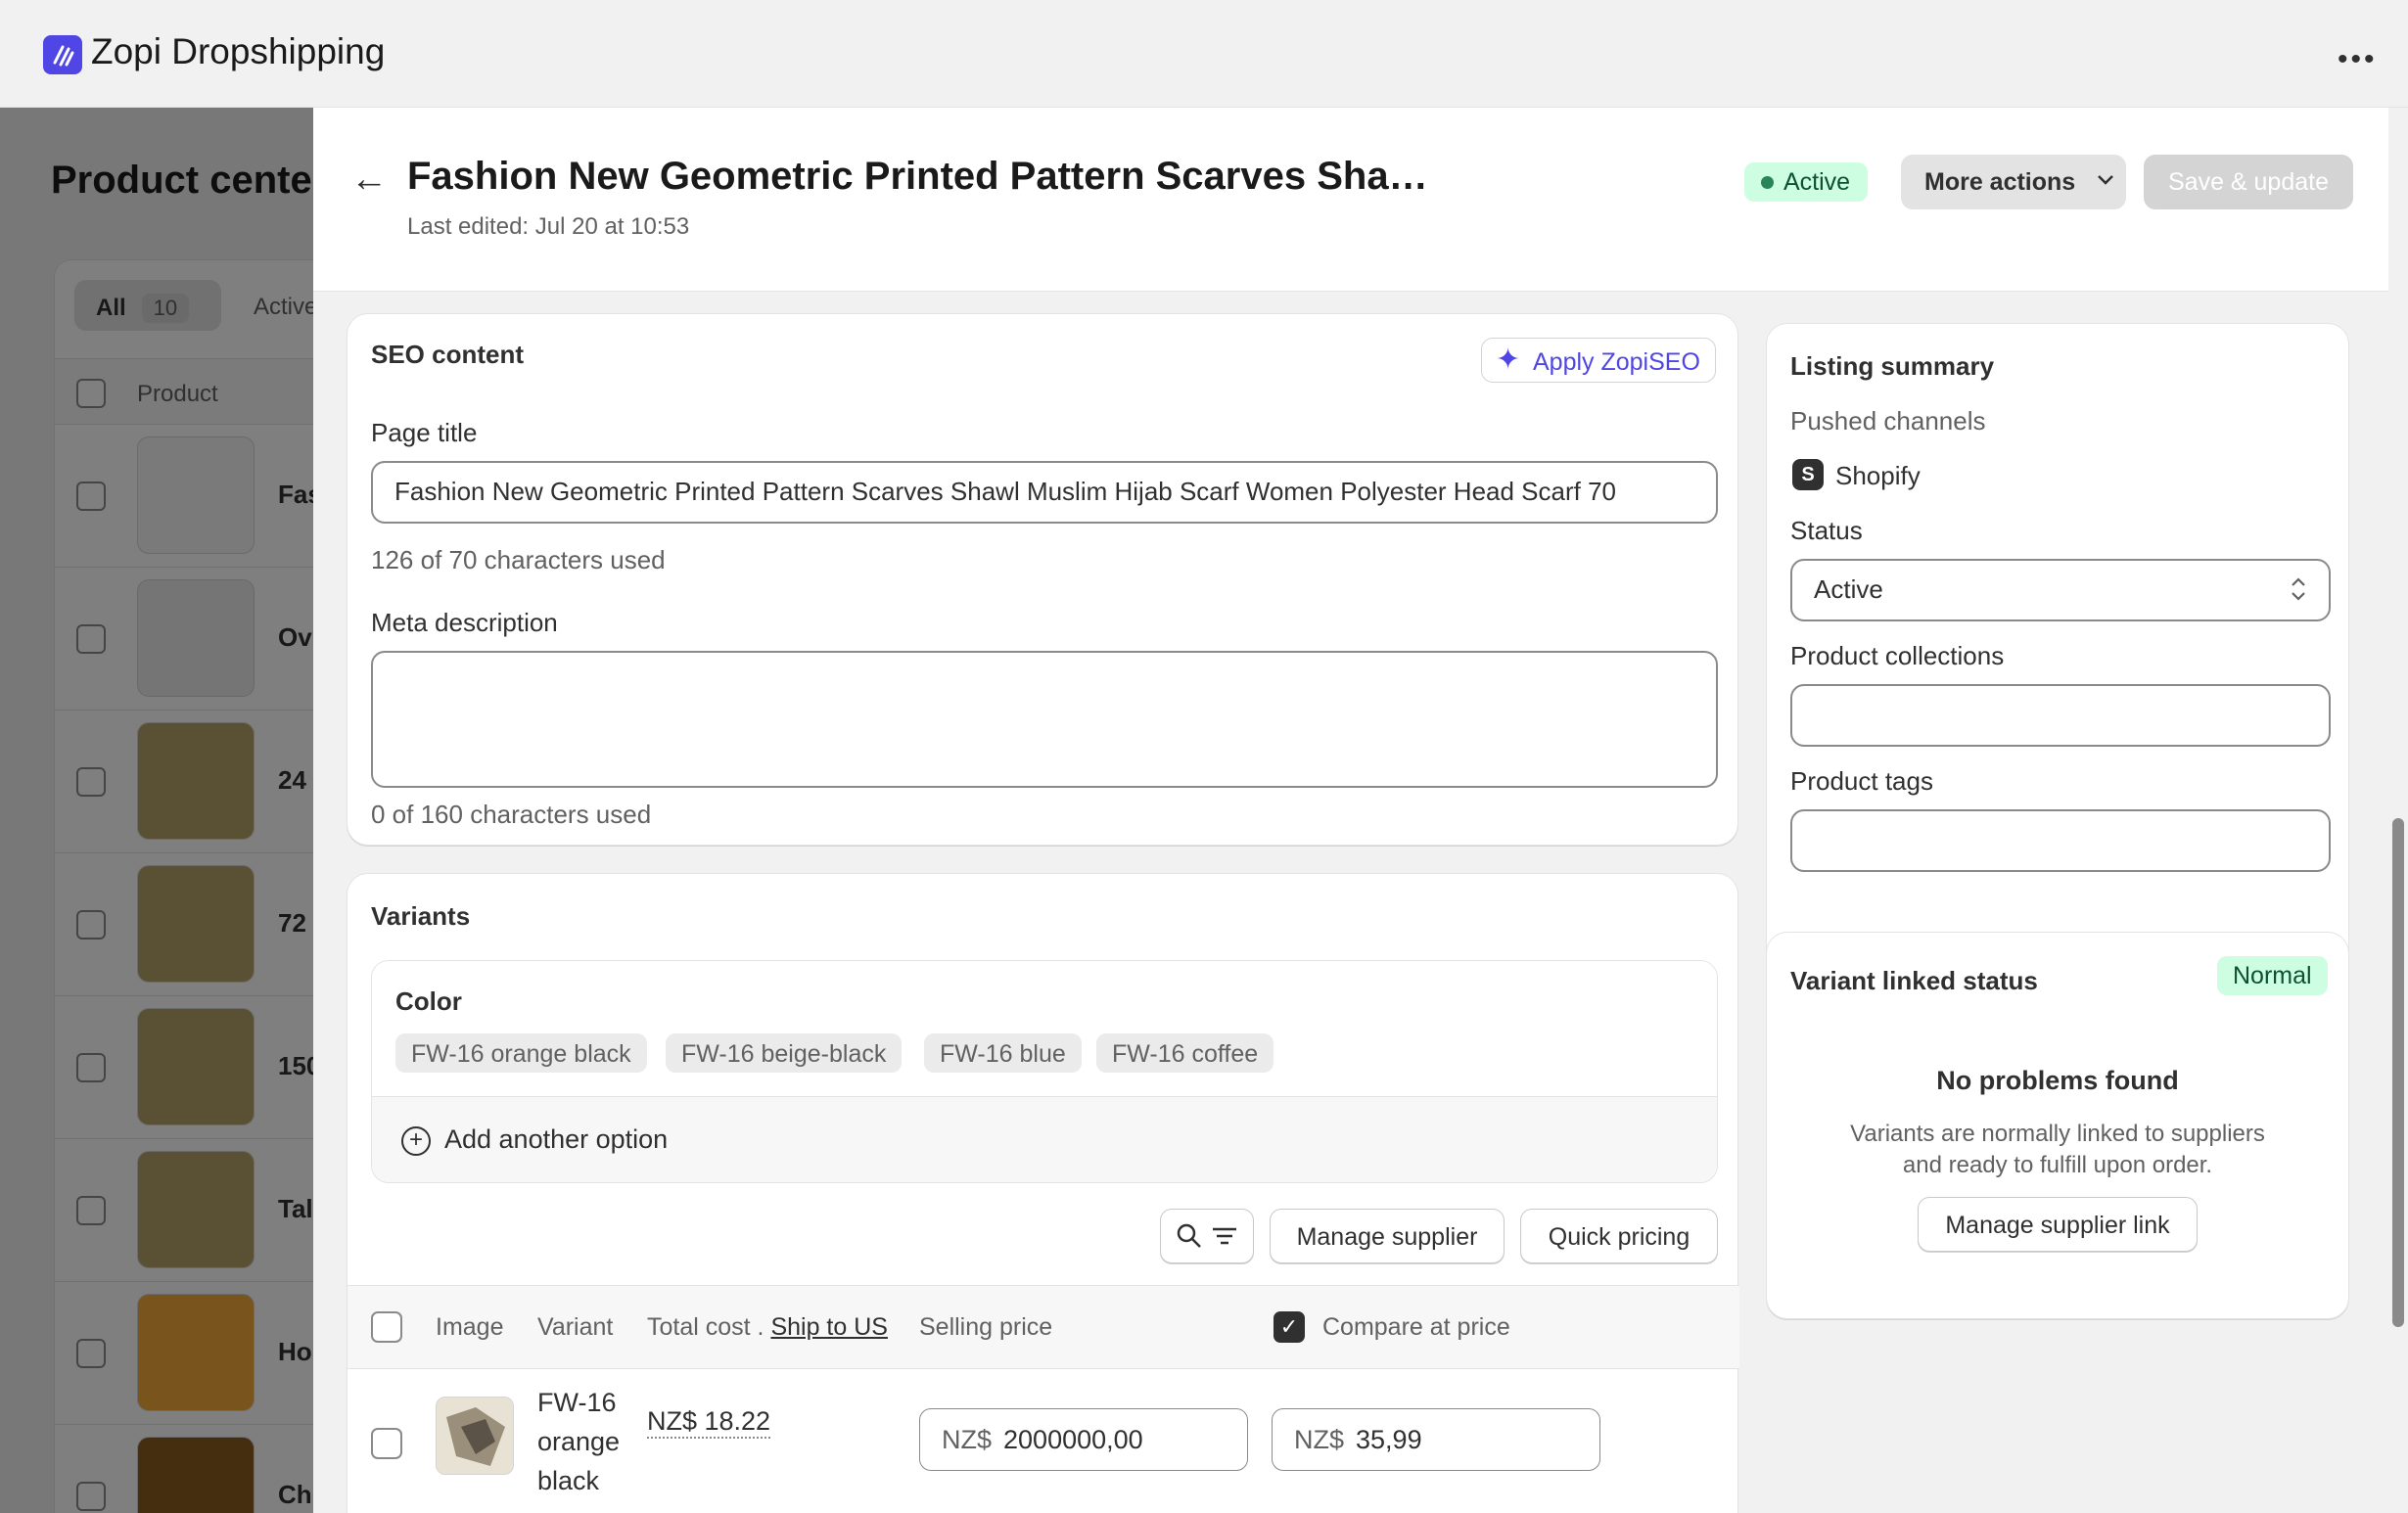  Describe the element at coordinates (2058, 1224) in the screenshot. I see `manage-supplier-link-button: Manage supplier link` at that location.